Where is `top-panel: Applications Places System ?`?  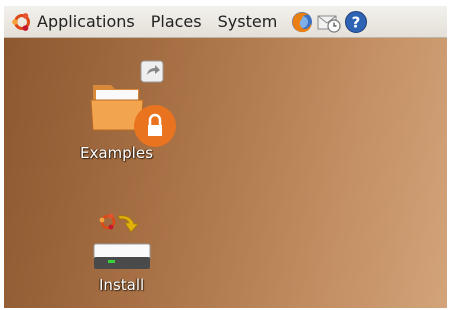 top-panel: Applications Places System ? is located at coordinates (225, 22).